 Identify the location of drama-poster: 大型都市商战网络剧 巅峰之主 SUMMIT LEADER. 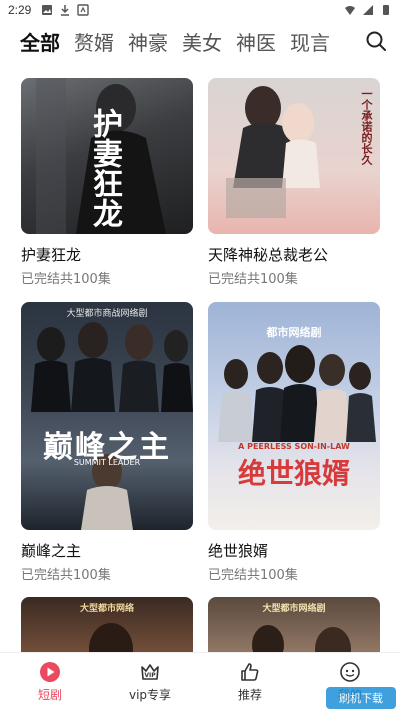
(107, 416).